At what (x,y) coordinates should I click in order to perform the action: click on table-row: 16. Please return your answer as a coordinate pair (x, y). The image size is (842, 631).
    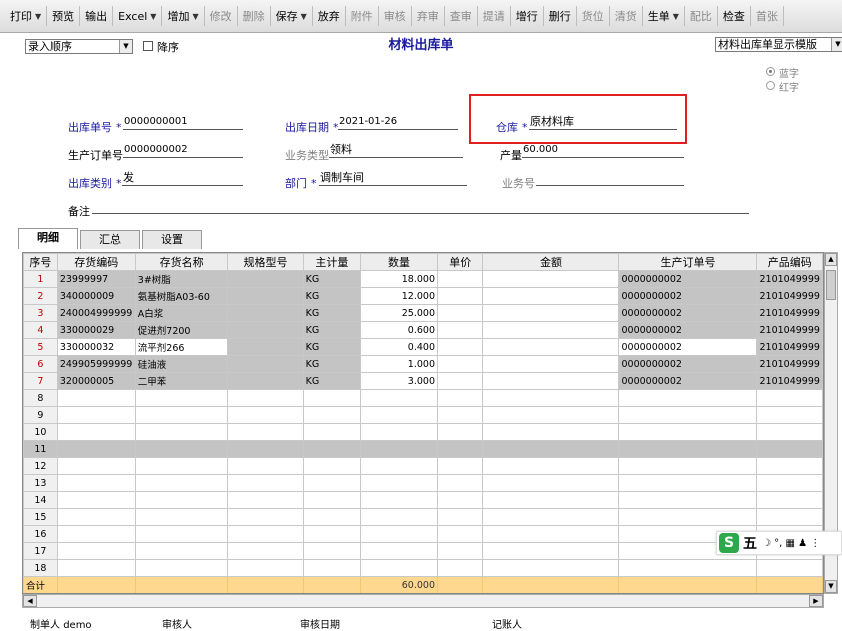
    Looking at the image, I should click on (423, 534).